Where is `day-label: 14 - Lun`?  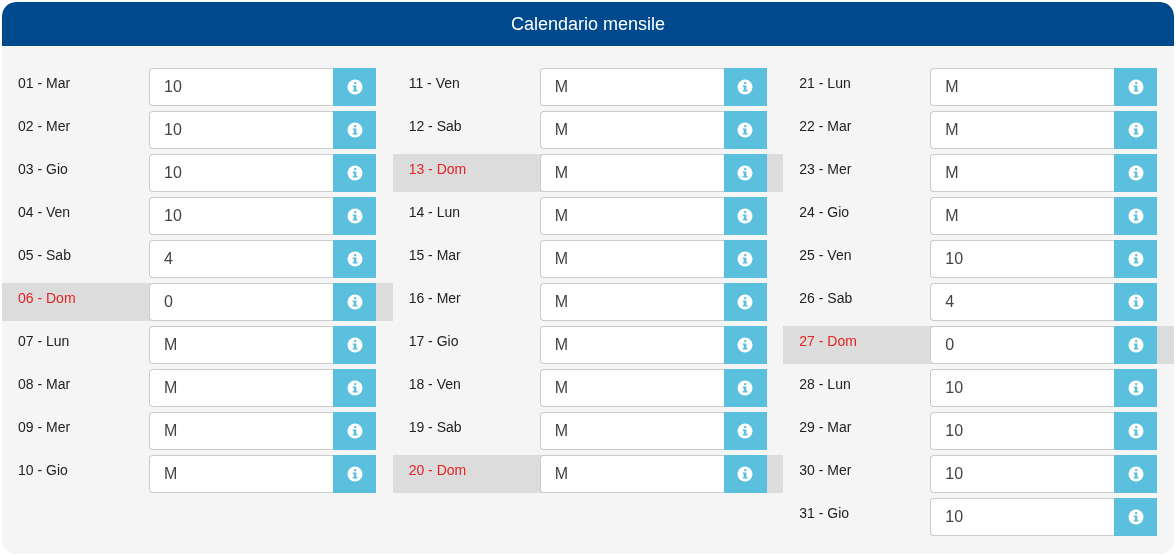
day-label: 14 - Lun is located at coordinates (435, 211).